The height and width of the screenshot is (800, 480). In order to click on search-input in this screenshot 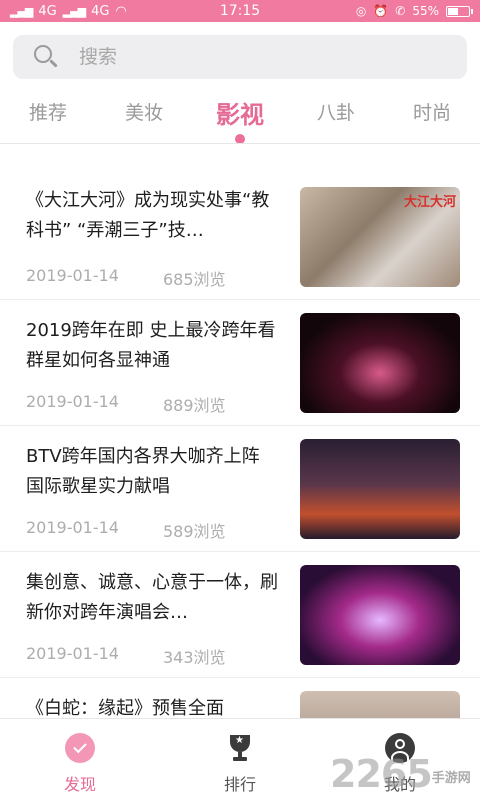, I will do `click(249, 57)`.